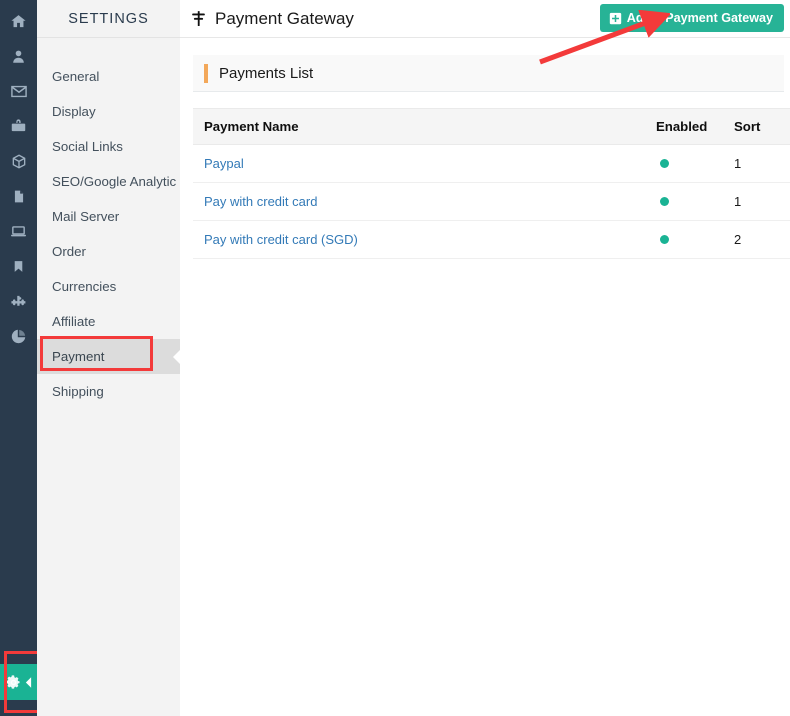 Image resolution: width=790 pixels, height=716 pixels. I want to click on gear-icon, so click(13, 682).